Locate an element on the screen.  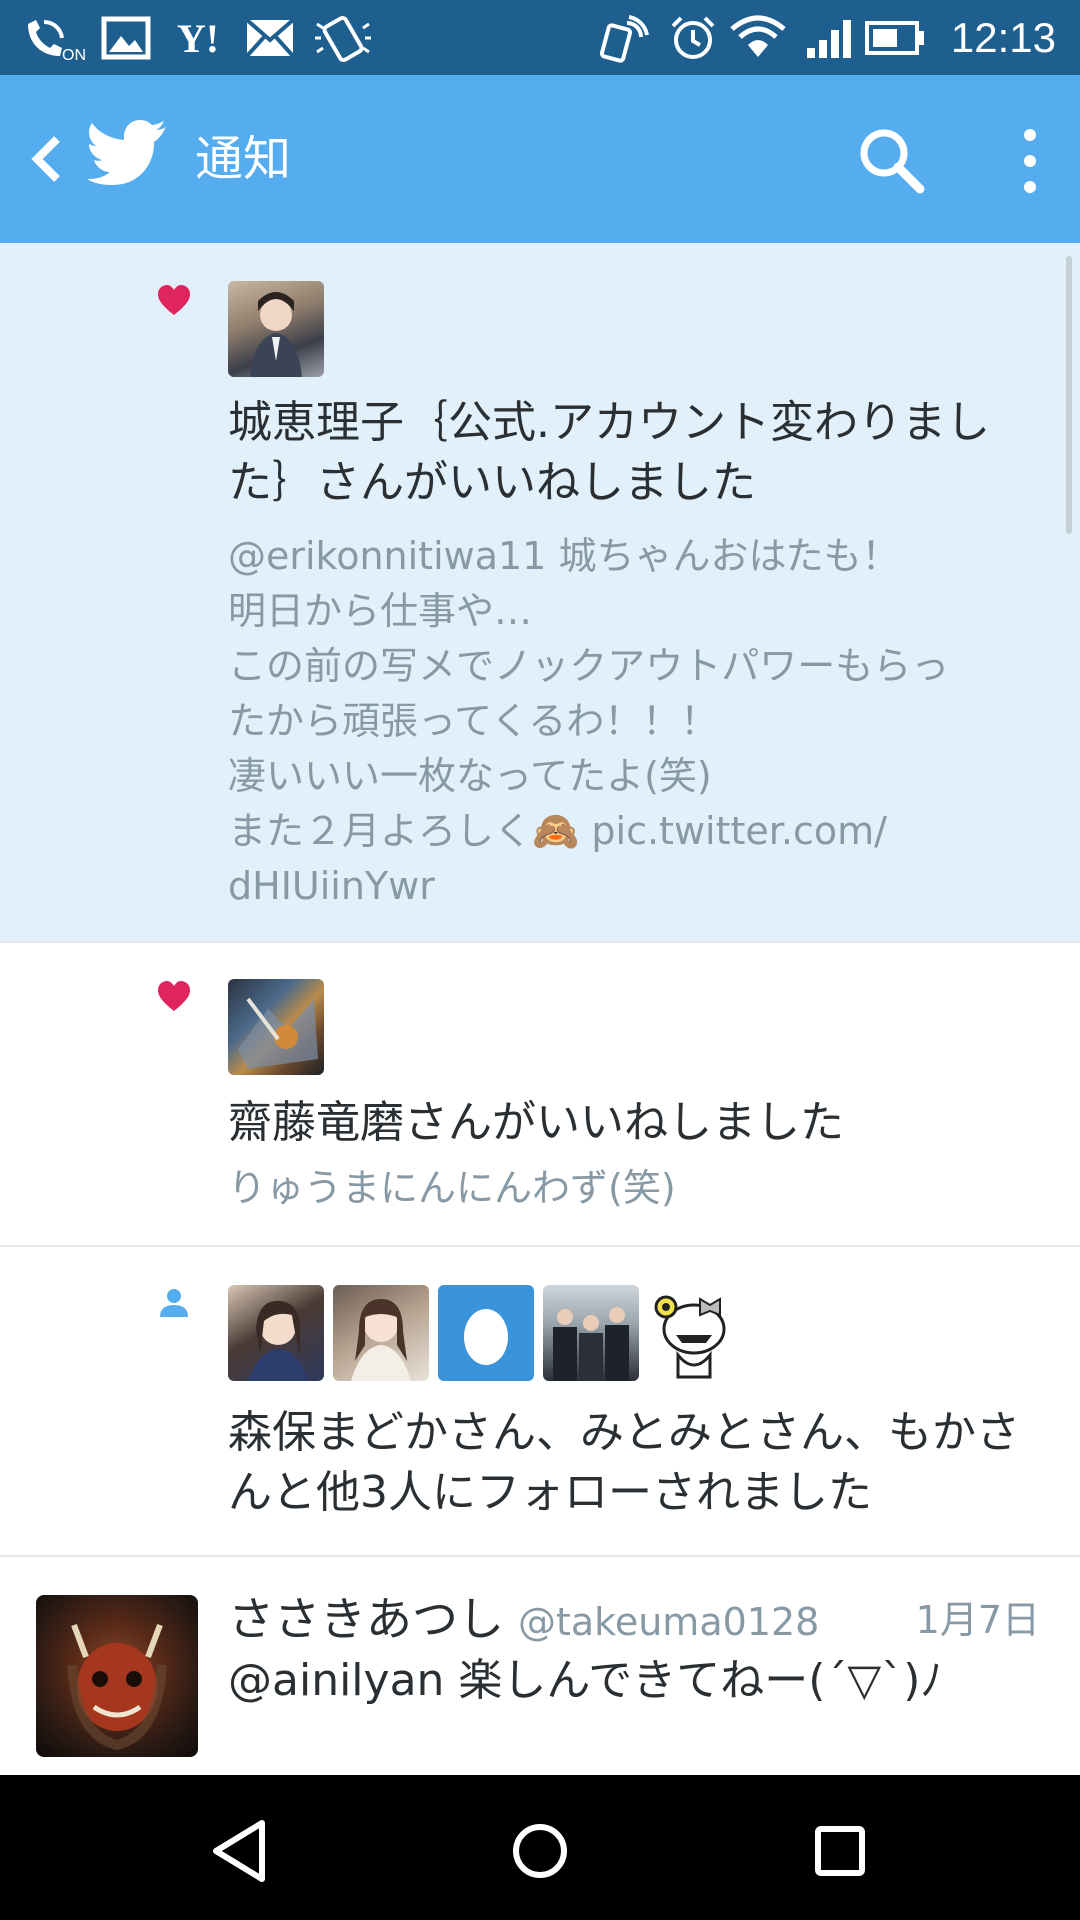
navigation-bar is located at coordinates (540, 1847).